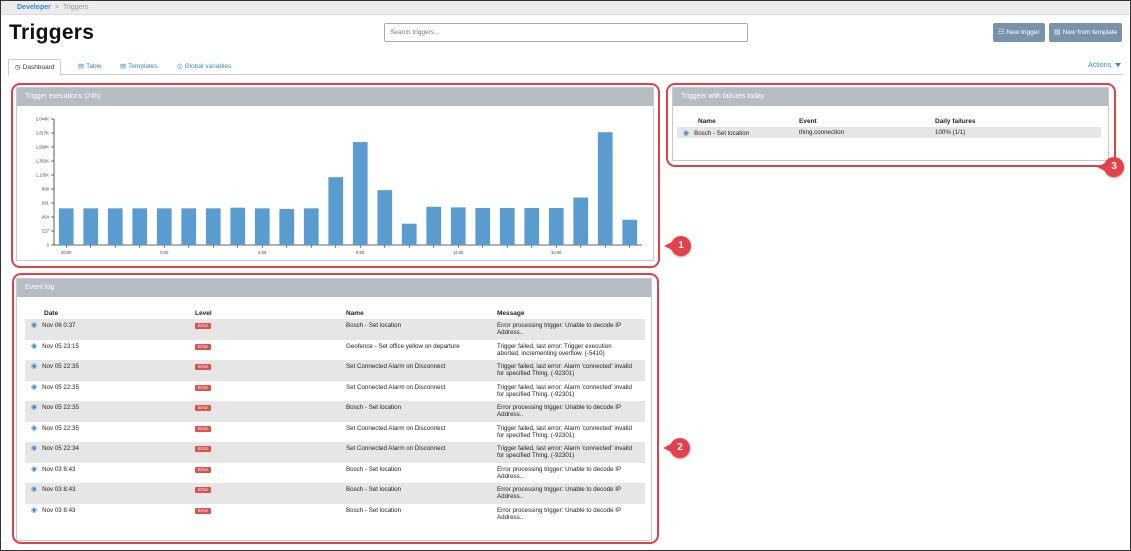  What do you see at coordinates (565, 8) in the screenshot?
I see `breadcrumb: Developer > Triggers` at bounding box center [565, 8].